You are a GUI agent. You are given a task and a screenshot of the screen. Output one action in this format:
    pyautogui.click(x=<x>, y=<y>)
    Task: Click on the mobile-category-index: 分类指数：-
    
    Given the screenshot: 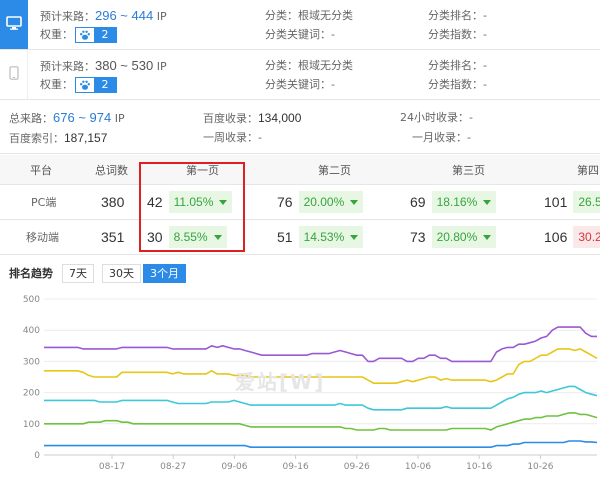 What is the action you would take?
    pyautogui.click(x=513, y=84)
    